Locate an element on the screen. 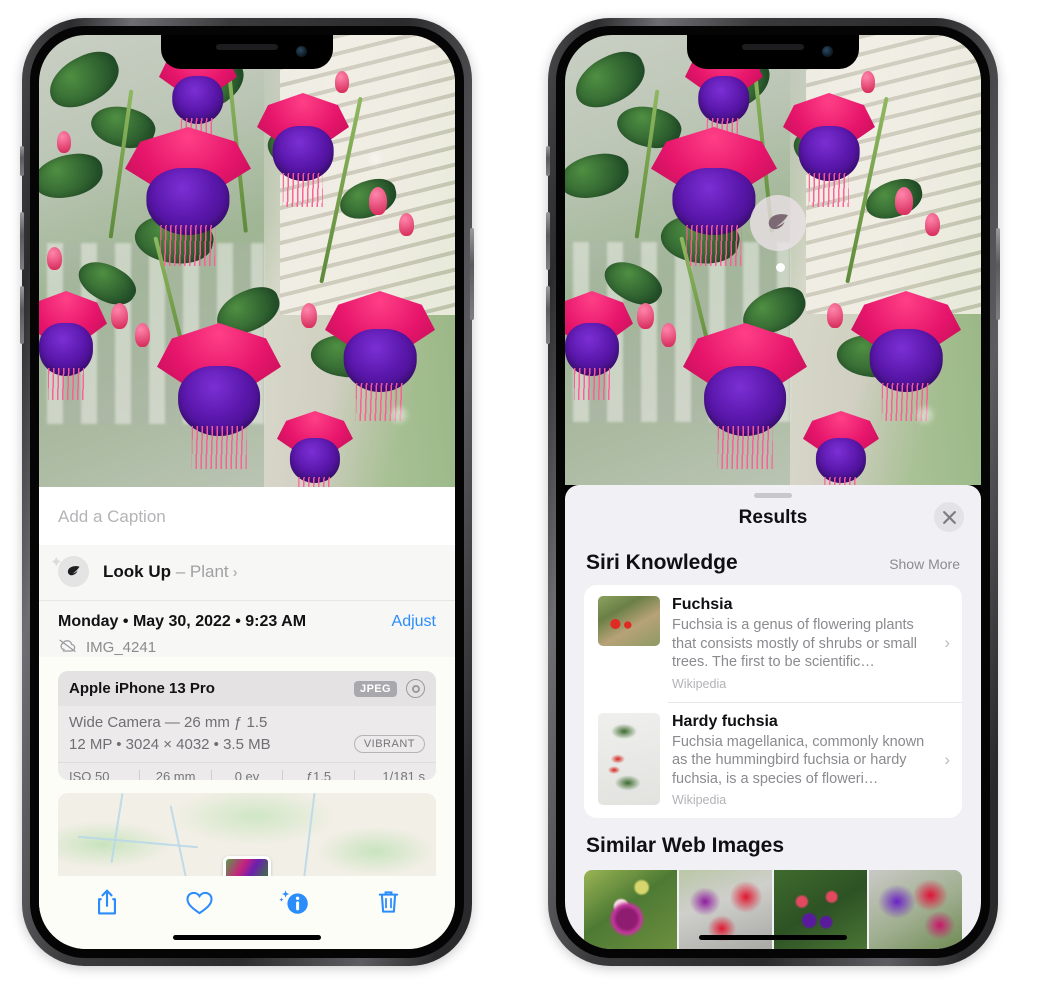  visual-look-up-anchor-dot is located at coordinates (780, 267).